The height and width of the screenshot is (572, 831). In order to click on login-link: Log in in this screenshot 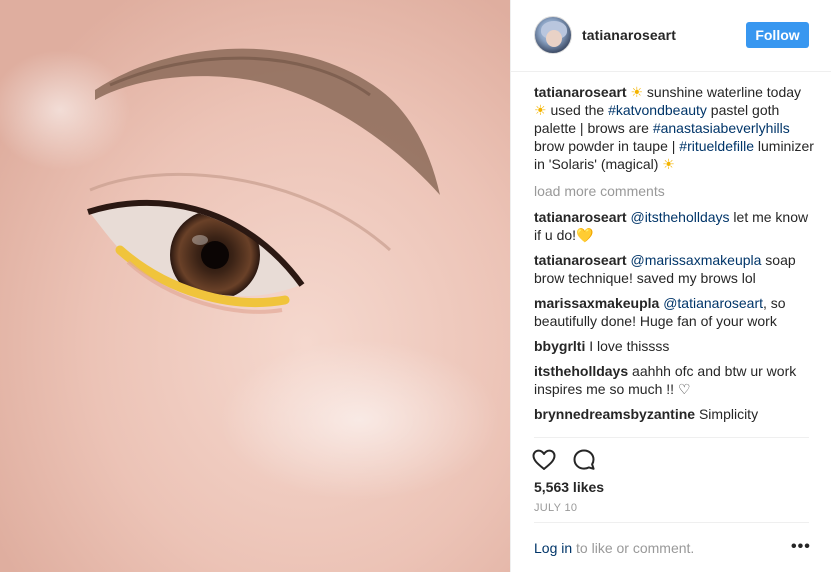, I will do `click(553, 548)`.